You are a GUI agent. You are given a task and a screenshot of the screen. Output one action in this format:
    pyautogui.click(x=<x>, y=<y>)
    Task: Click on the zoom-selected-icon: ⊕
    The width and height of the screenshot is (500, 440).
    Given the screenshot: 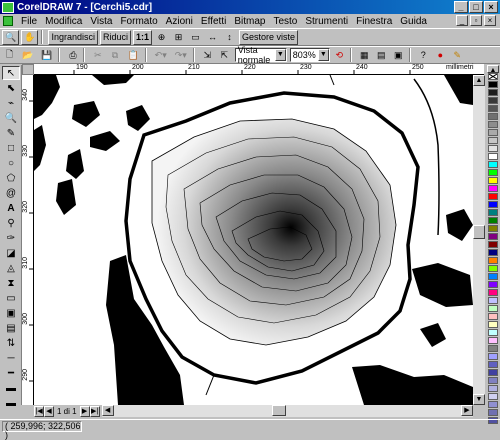 What is the action you would take?
    pyautogui.click(x=161, y=37)
    